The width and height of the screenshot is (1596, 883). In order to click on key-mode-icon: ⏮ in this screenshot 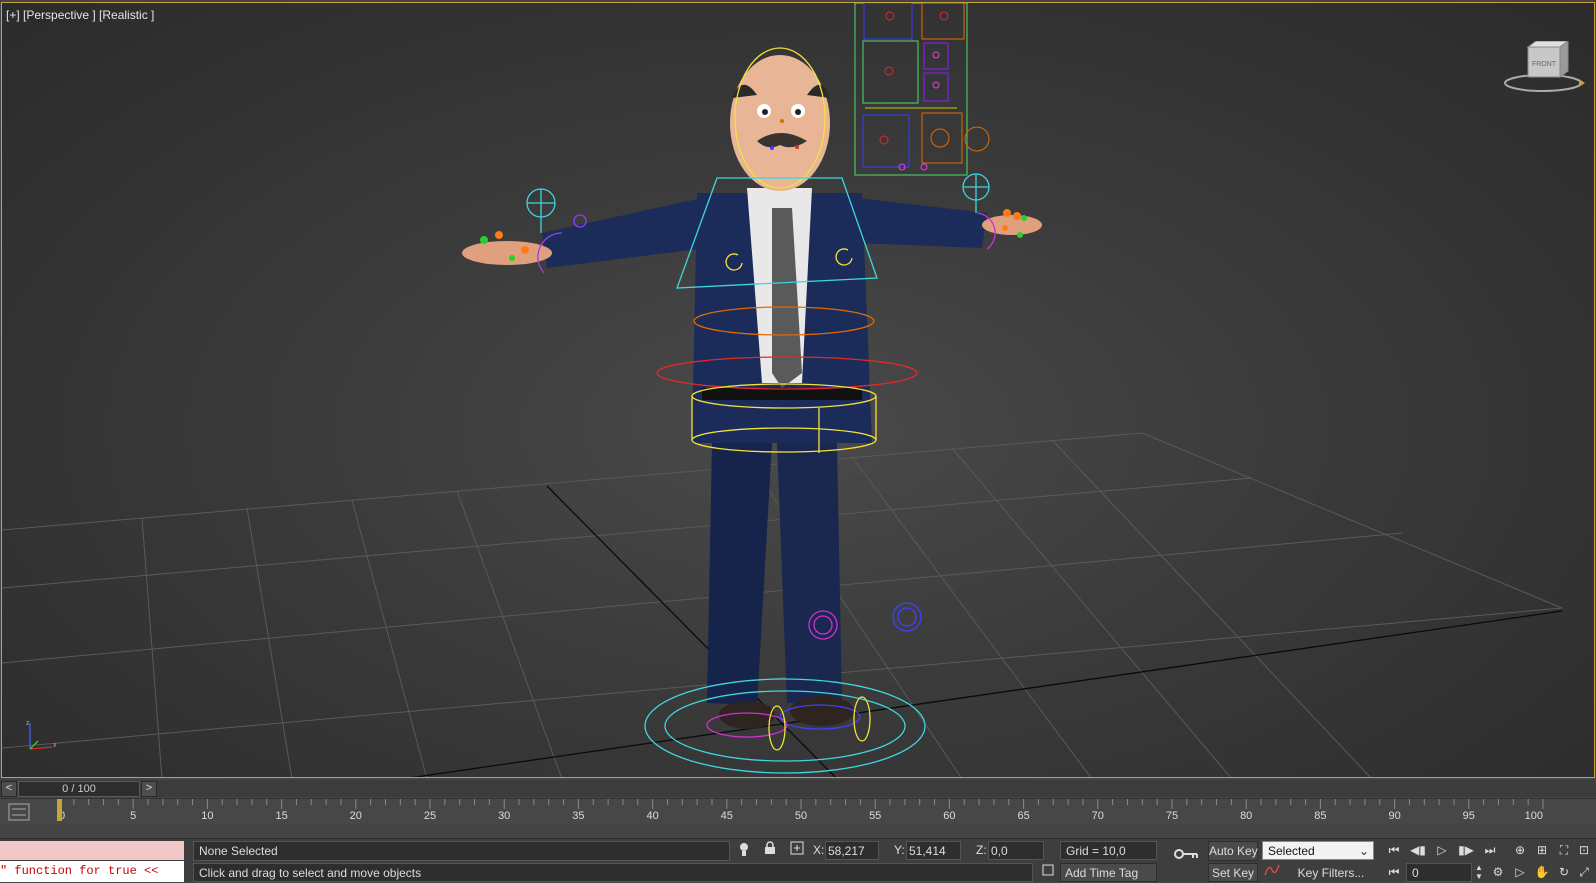, I will do `click(1394, 872)`.